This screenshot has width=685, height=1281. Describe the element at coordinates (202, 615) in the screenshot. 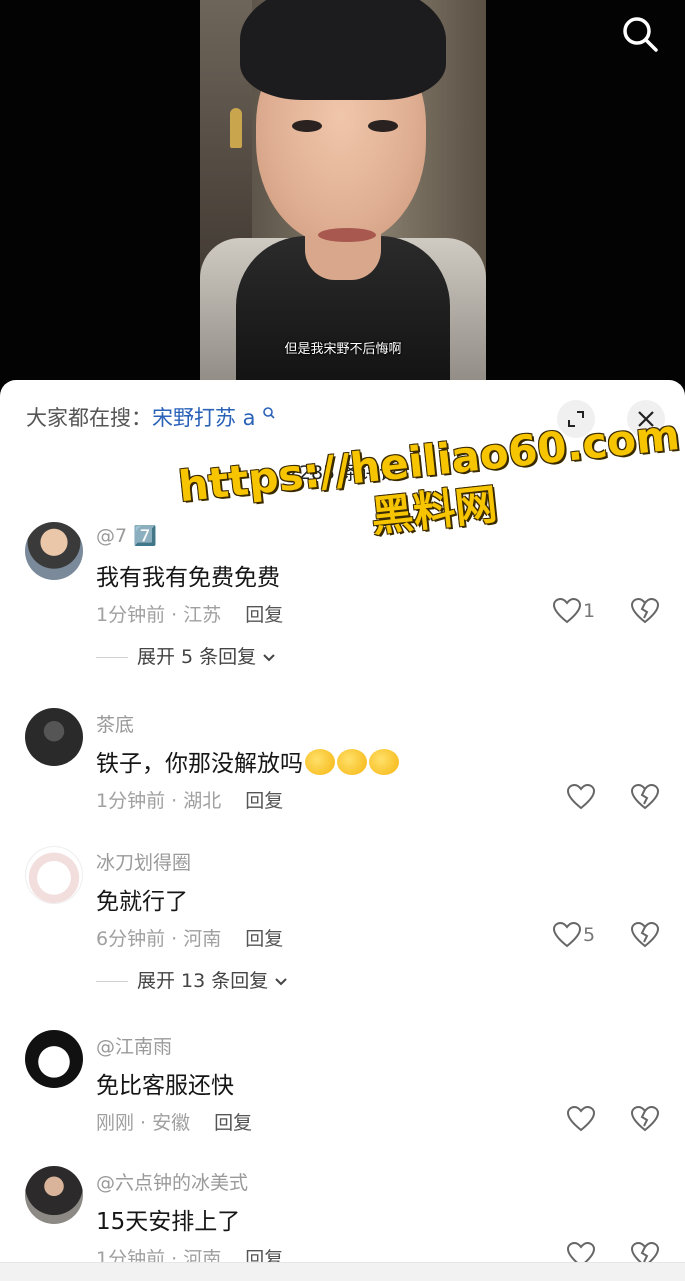

I see `comment-location: 江苏` at that location.